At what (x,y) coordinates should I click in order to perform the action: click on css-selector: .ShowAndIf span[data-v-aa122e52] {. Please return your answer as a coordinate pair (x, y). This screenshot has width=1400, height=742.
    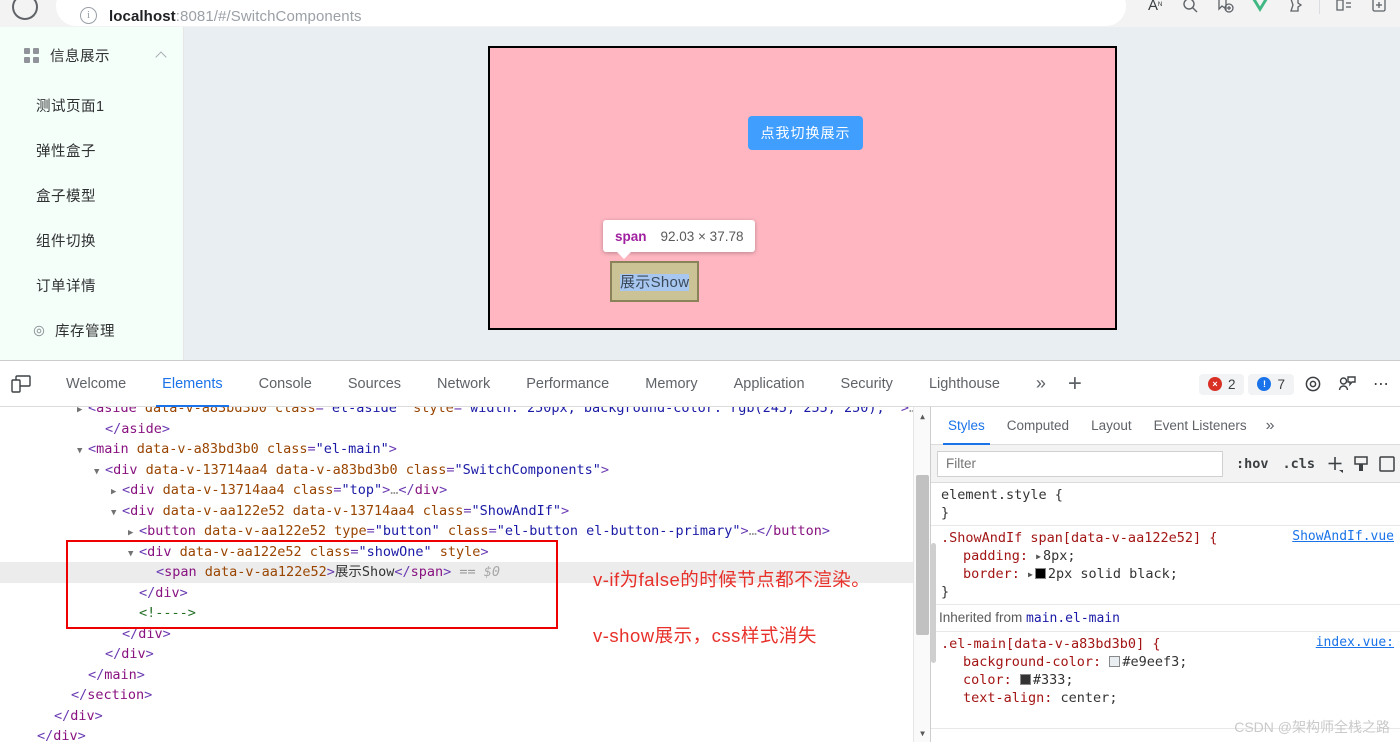
    Looking at the image, I should click on (1079, 538).